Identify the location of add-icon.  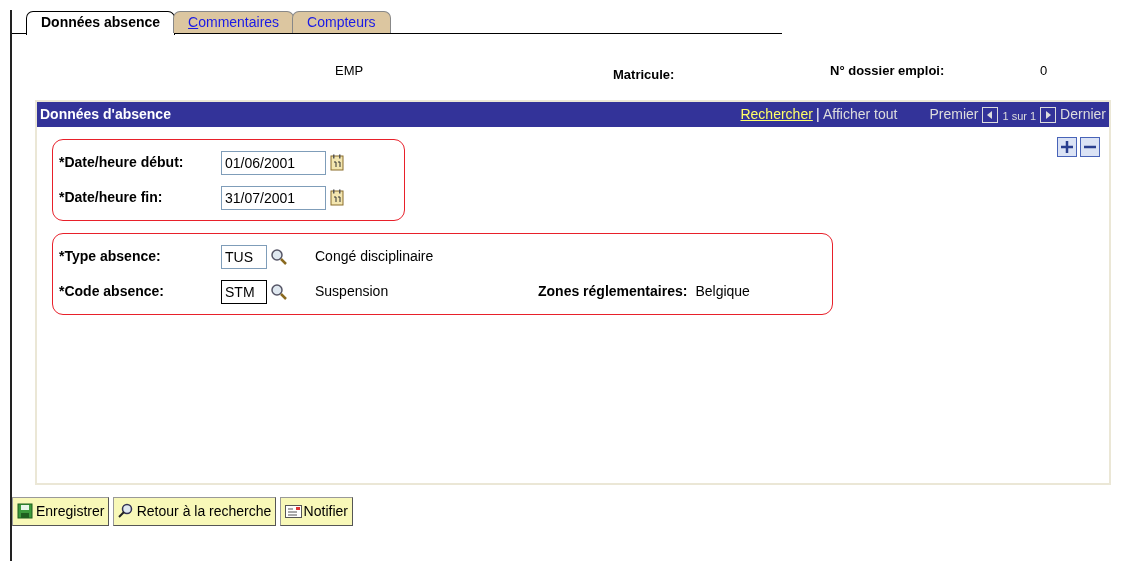
(1066, 147).